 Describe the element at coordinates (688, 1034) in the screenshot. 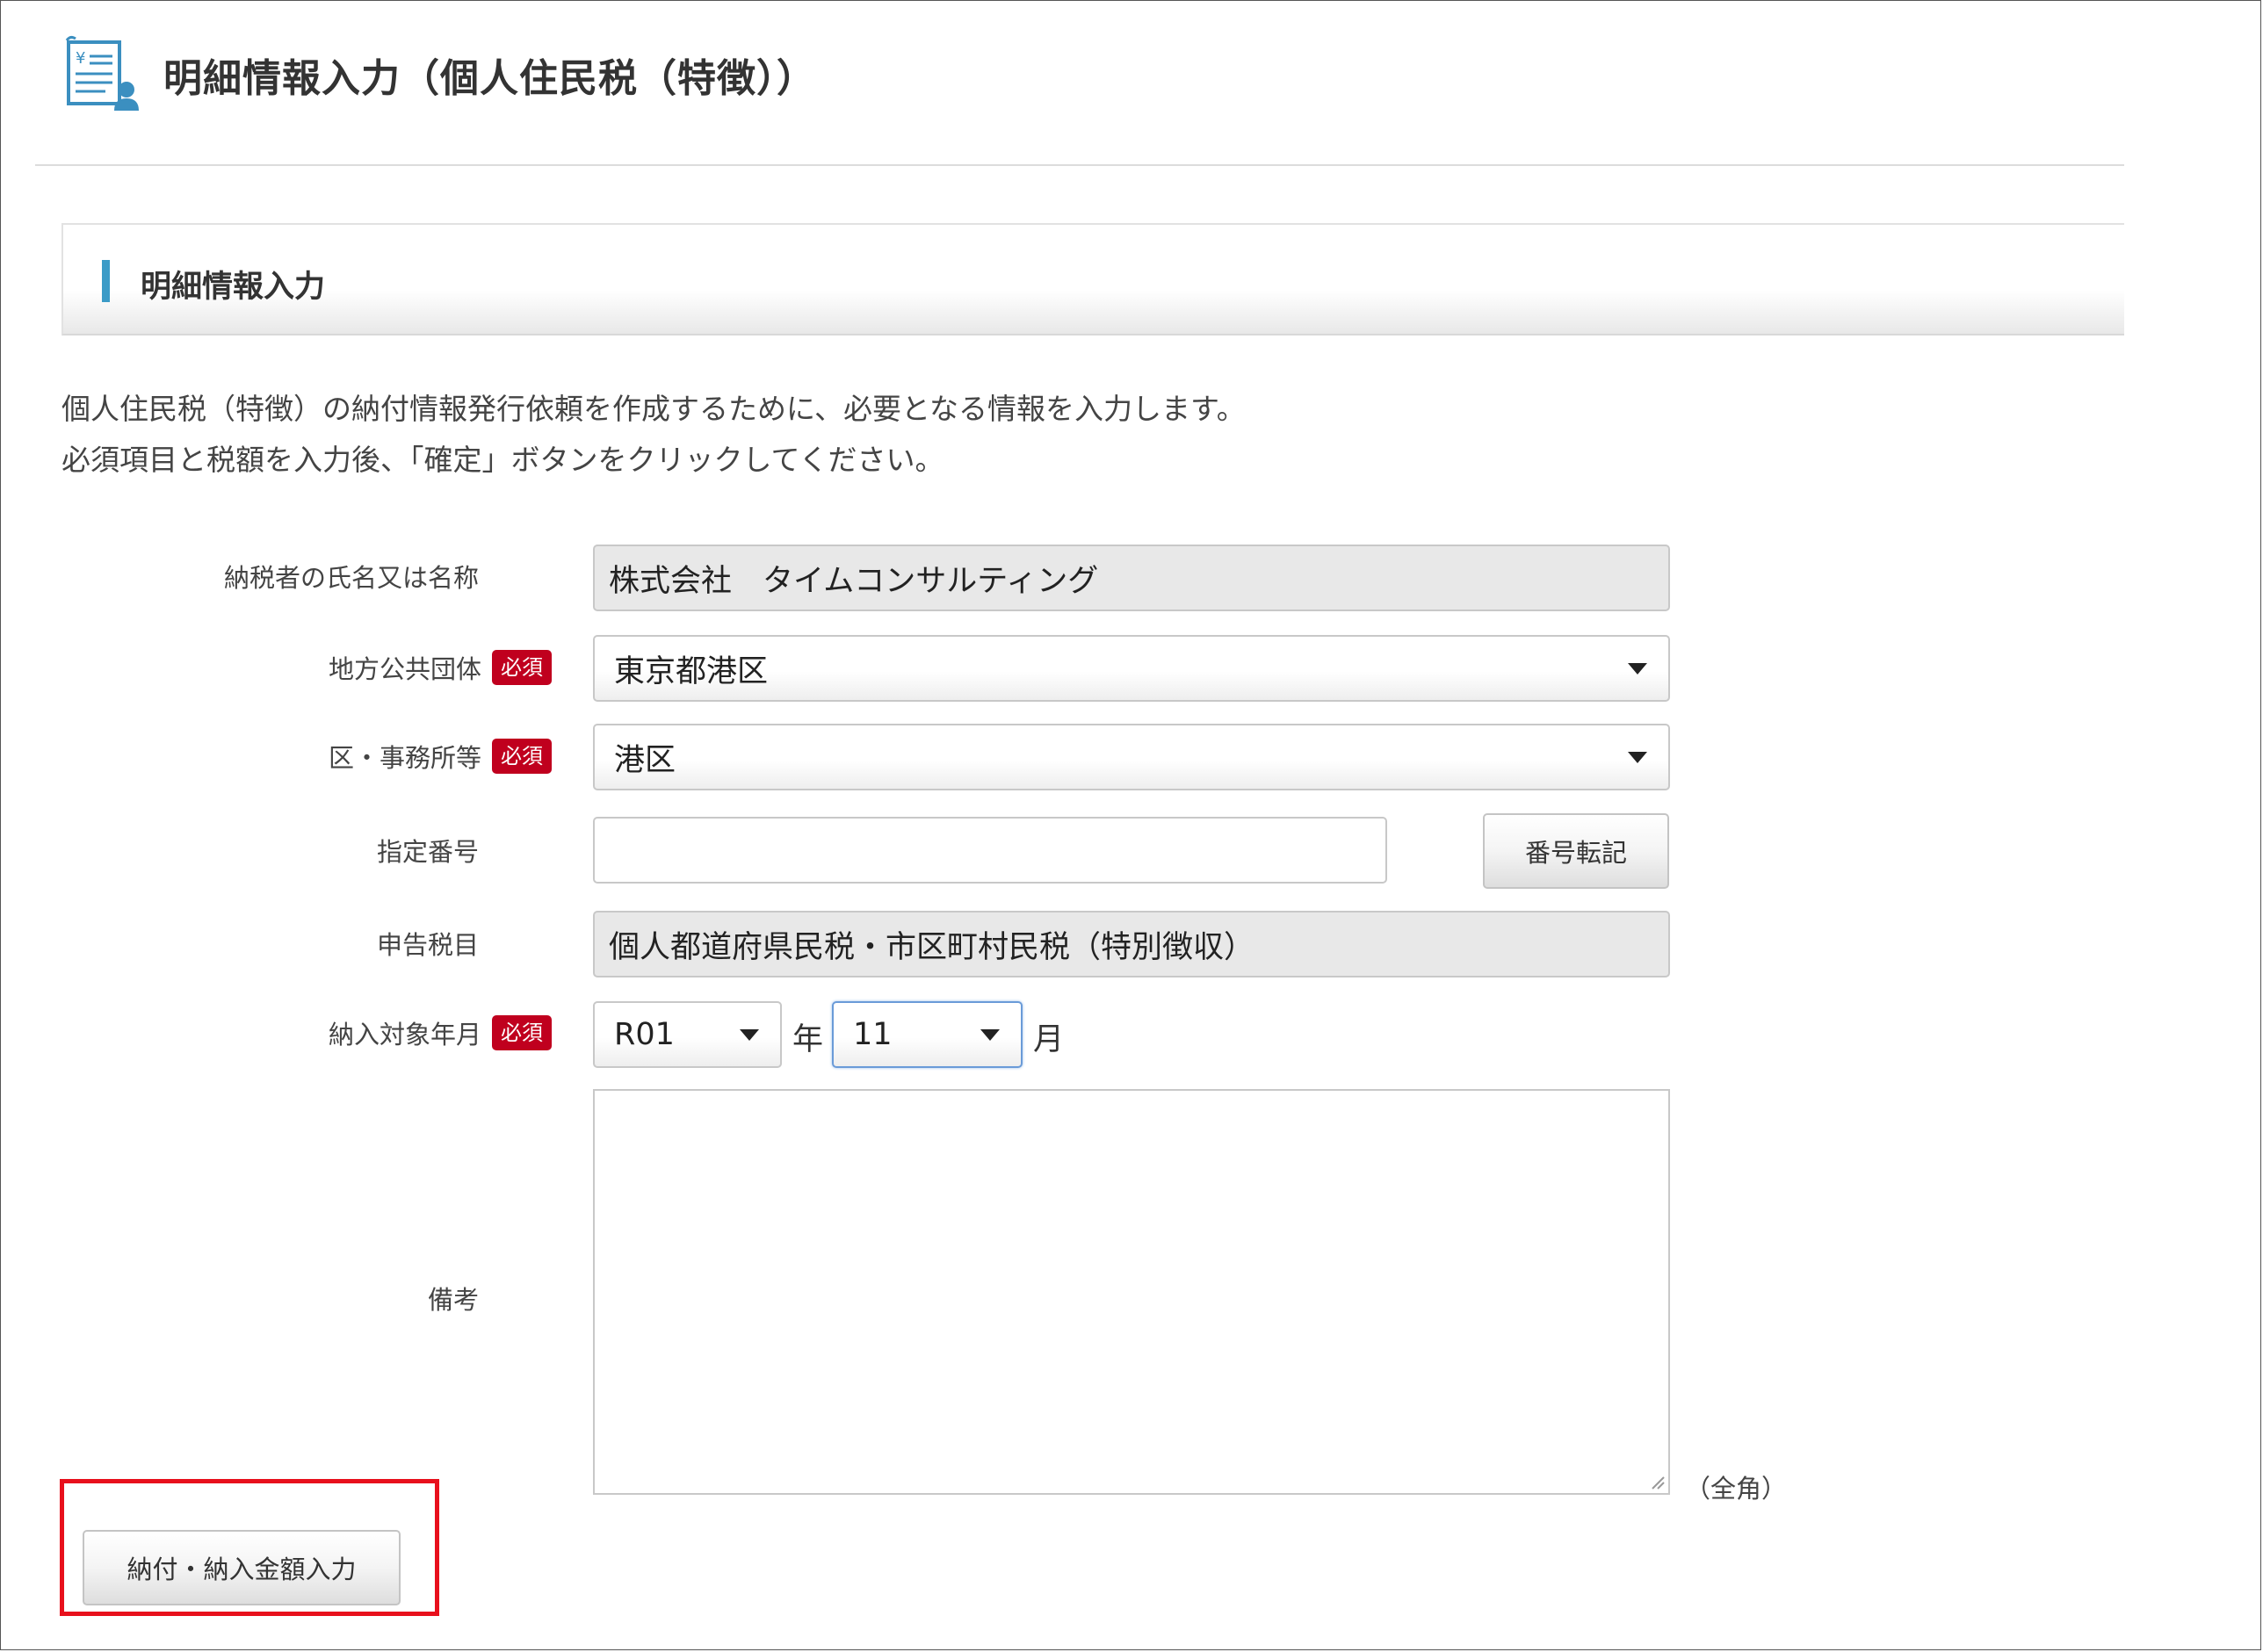

I see `target-year-select: R01` at that location.